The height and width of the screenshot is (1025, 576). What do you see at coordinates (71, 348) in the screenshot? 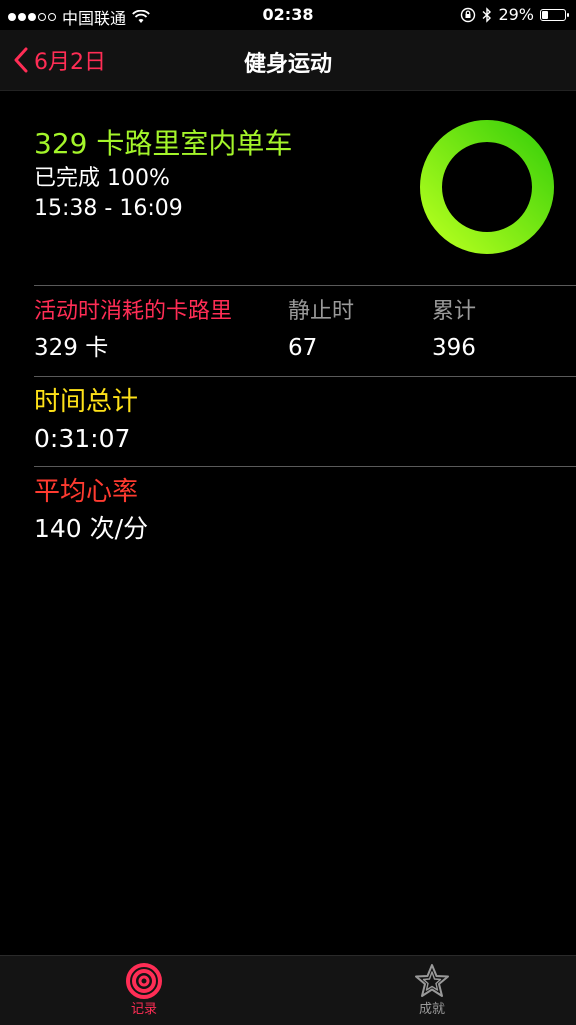
I see `active-calories-value: 329 卡` at bounding box center [71, 348].